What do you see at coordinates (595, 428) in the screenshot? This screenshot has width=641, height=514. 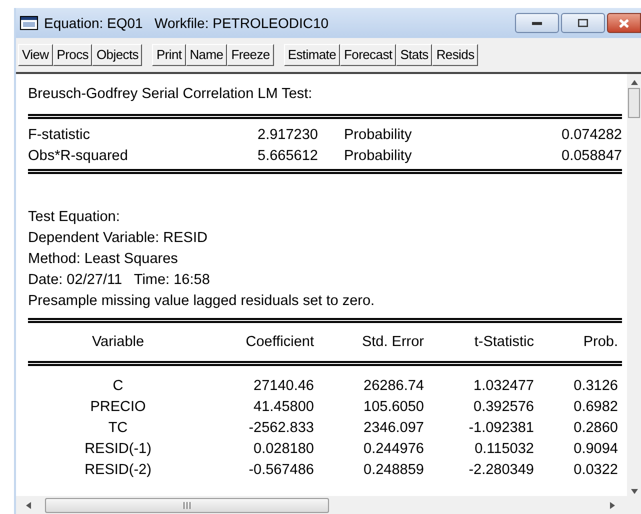 I see `table-cell-text: 0.2860` at bounding box center [595, 428].